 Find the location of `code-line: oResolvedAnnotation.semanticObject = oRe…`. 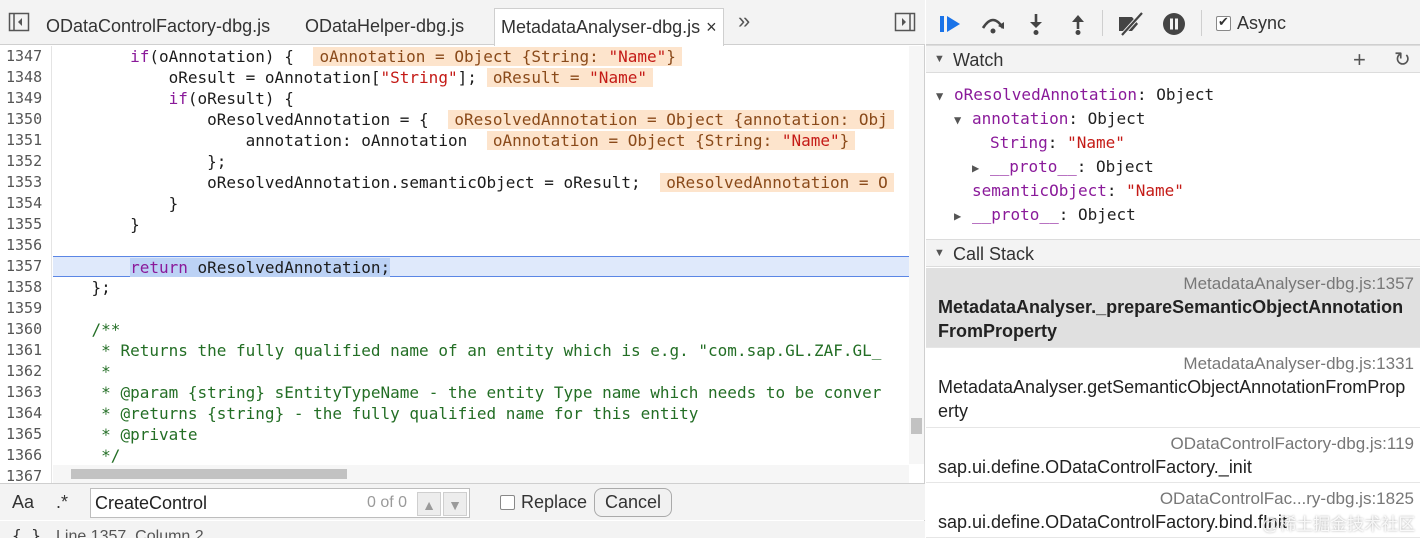

code-line: oResolvedAnnotation.semanticObject = oRe… is located at coordinates (481, 182).